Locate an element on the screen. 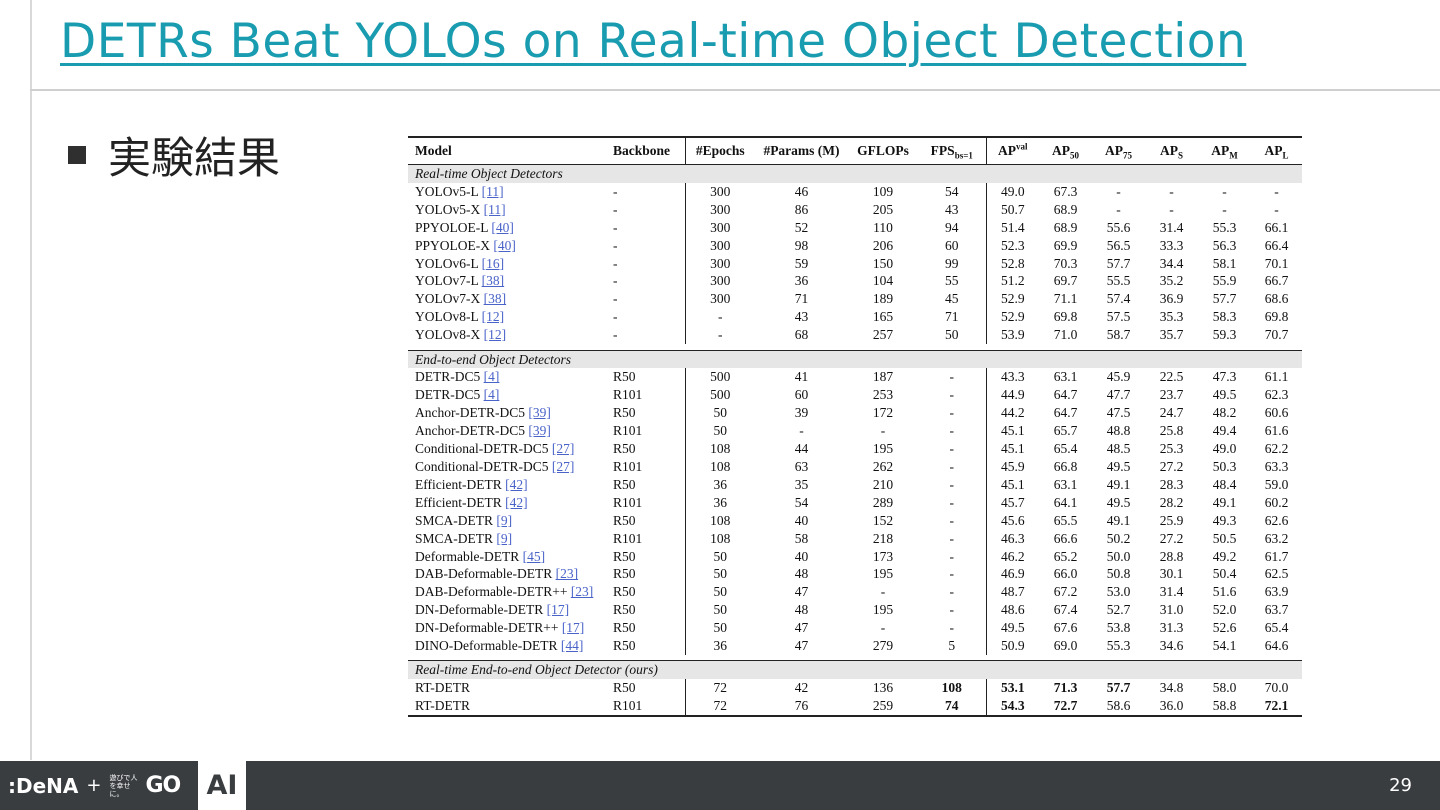 This screenshot has height=810, width=1440. cell-fps: 43 is located at coordinates (952, 209).